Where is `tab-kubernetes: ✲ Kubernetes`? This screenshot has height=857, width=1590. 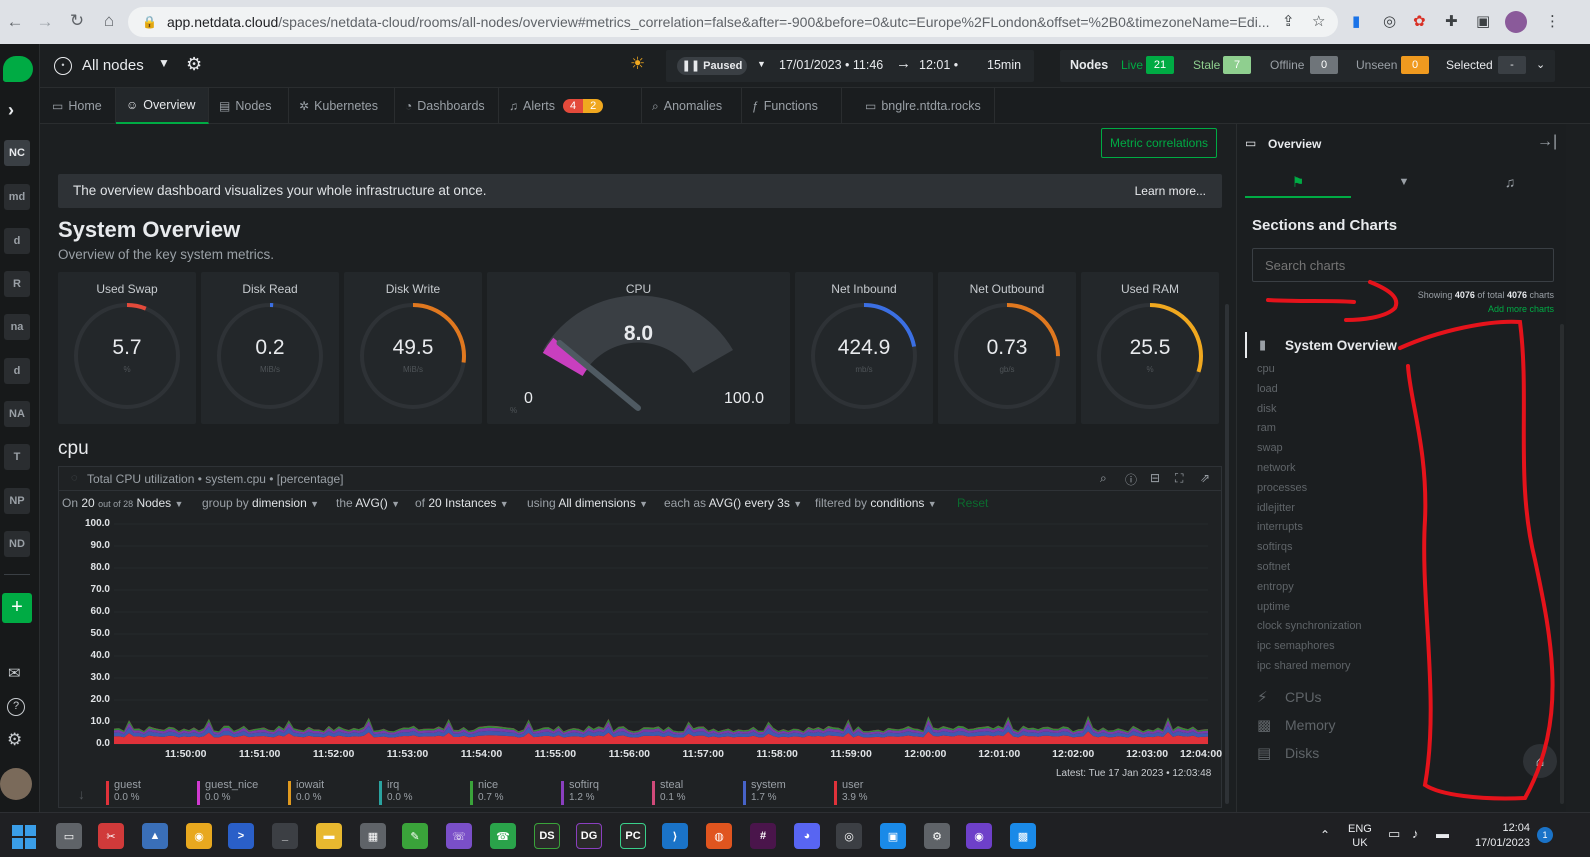 tab-kubernetes: ✲ Kubernetes is located at coordinates (342, 106).